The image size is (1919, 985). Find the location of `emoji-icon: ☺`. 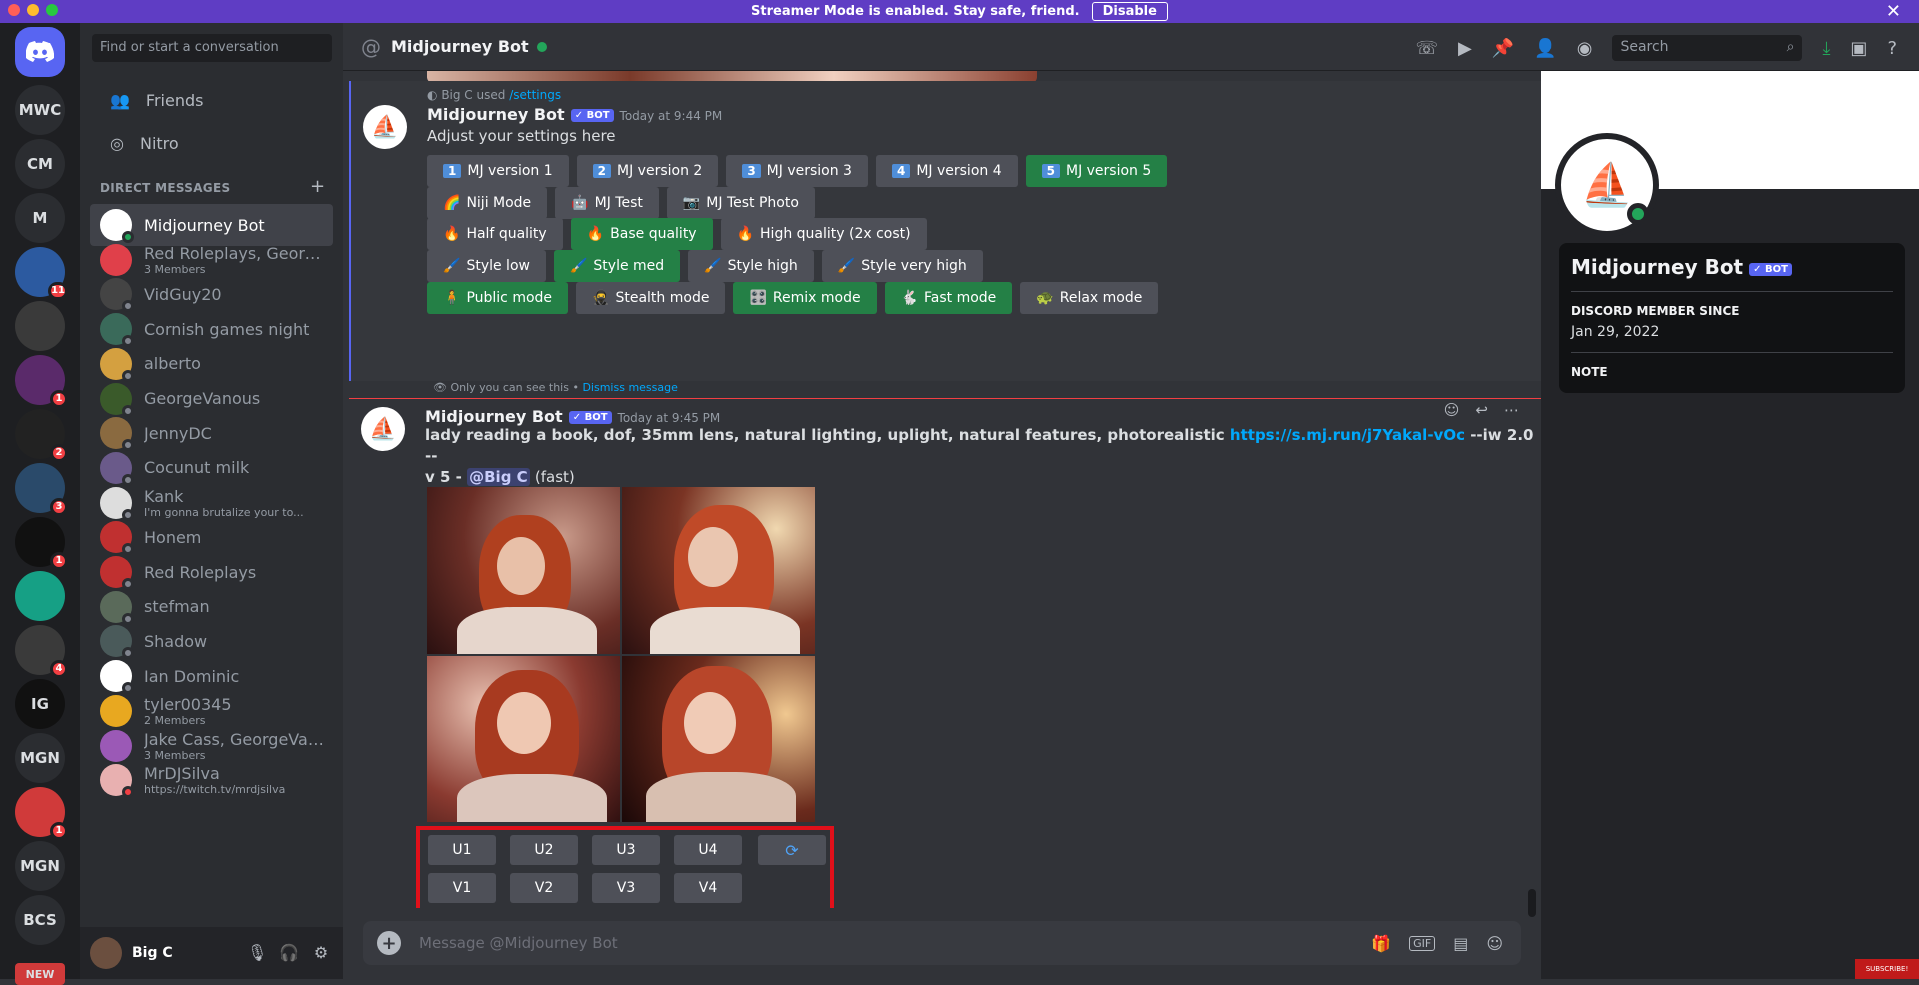

emoji-icon: ☺ is located at coordinates (1494, 943).